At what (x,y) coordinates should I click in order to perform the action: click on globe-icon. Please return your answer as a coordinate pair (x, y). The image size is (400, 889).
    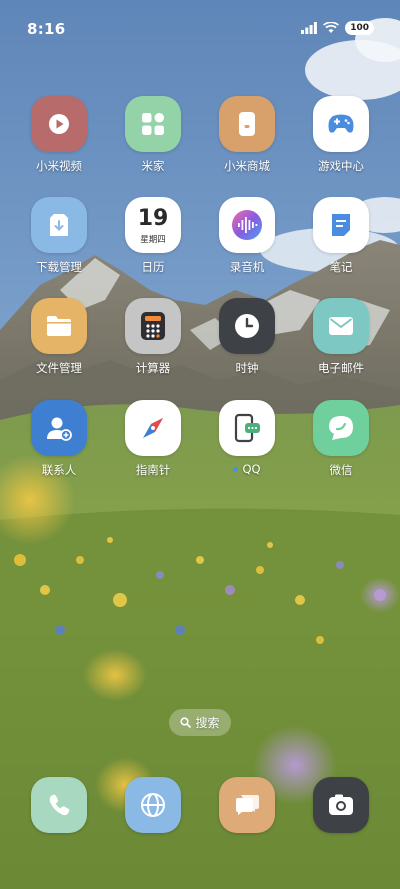
    Looking at the image, I should click on (153, 805).